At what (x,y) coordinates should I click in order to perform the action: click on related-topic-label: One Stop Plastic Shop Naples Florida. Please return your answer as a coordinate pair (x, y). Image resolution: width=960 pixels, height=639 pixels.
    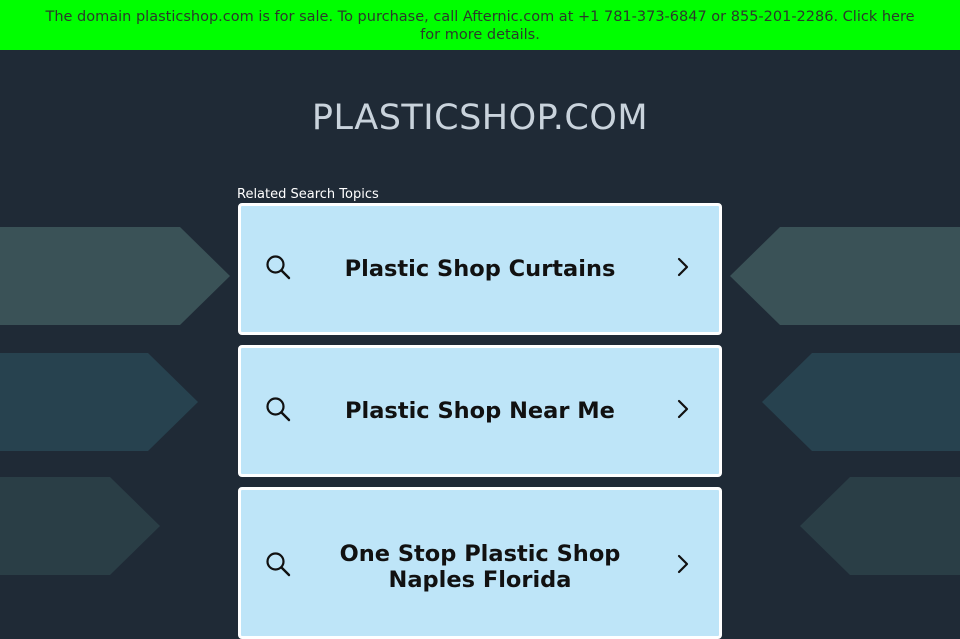
    Looking at the image, I should click on (480, 567).